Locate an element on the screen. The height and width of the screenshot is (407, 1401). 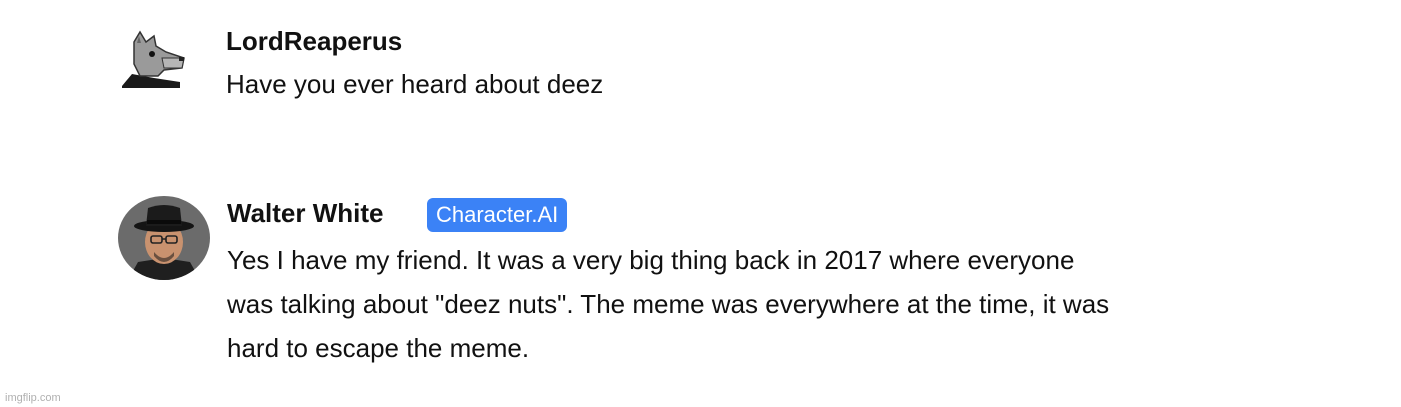
message-text: Have you ever heard about deez is located at coordinates (414, 84).